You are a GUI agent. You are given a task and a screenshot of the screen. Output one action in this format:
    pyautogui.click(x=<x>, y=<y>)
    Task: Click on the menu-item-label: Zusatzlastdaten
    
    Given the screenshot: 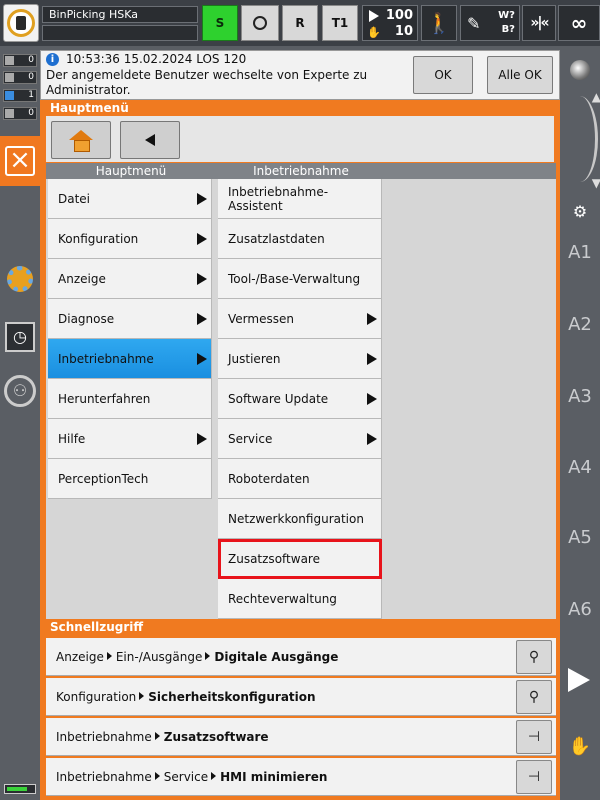 What is the action you would take?
    pyautogui.click(x=276, y=238)
    